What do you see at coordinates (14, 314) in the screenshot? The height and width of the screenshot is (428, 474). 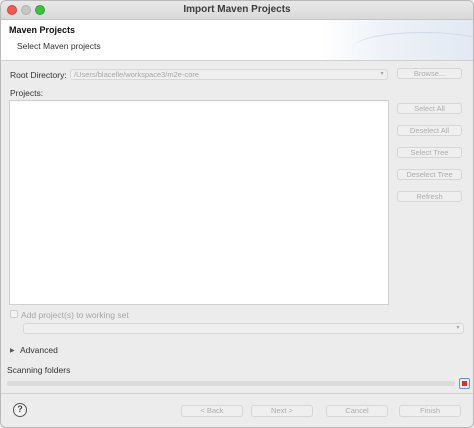 I see `working-set-checkbox` at bounding box center [14, 314].